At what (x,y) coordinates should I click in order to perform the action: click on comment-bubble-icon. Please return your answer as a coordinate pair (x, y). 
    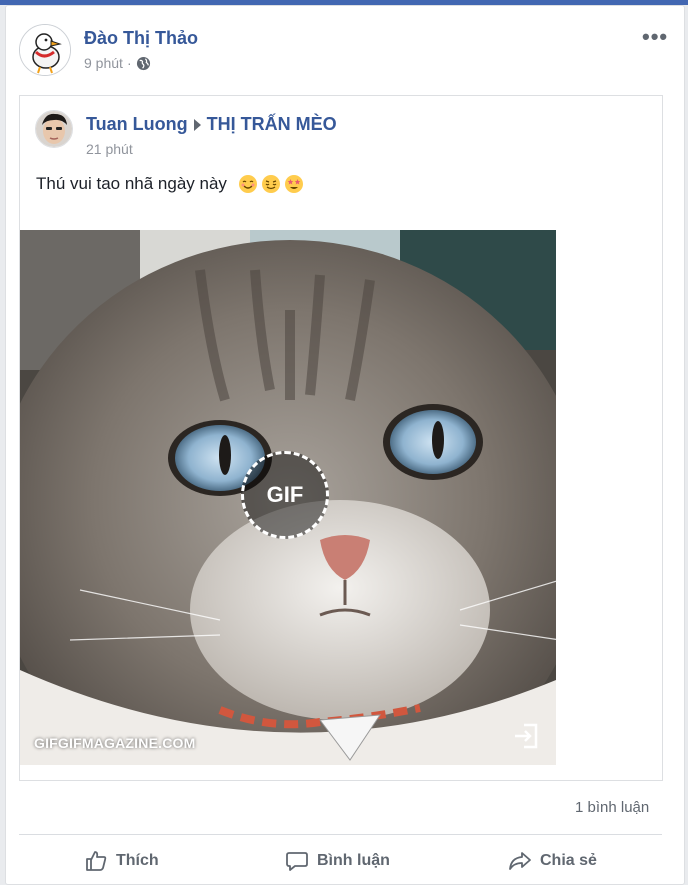
    Looking at the image, I should click on (297, 861).